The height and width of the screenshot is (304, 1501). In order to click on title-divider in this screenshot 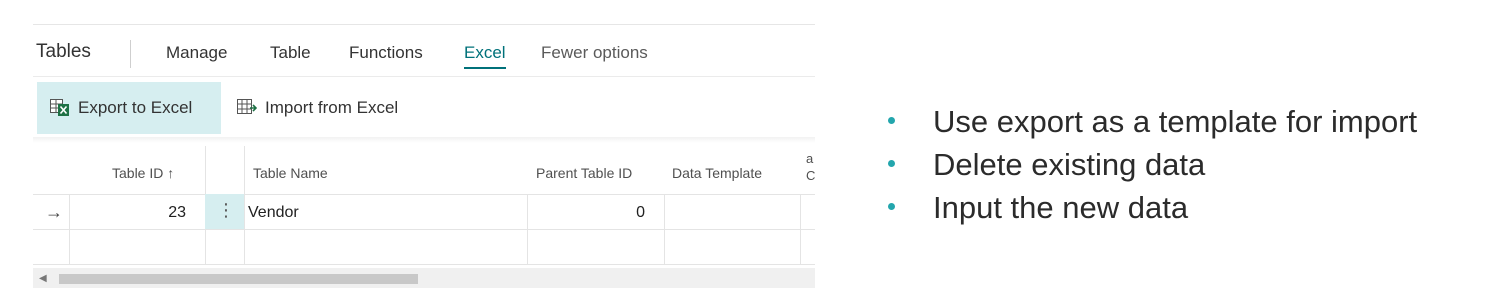, I will do `click(130, 54)`.